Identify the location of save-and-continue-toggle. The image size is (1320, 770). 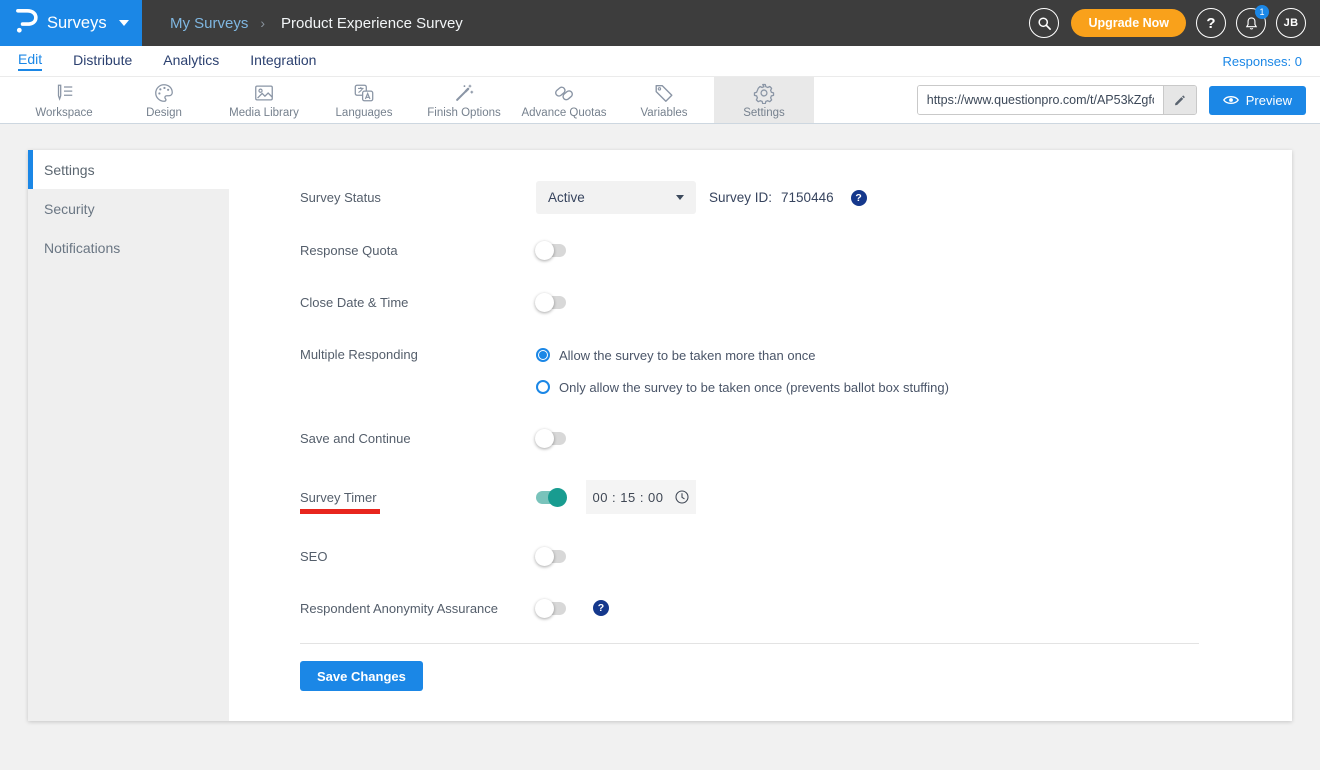
(550, 438).